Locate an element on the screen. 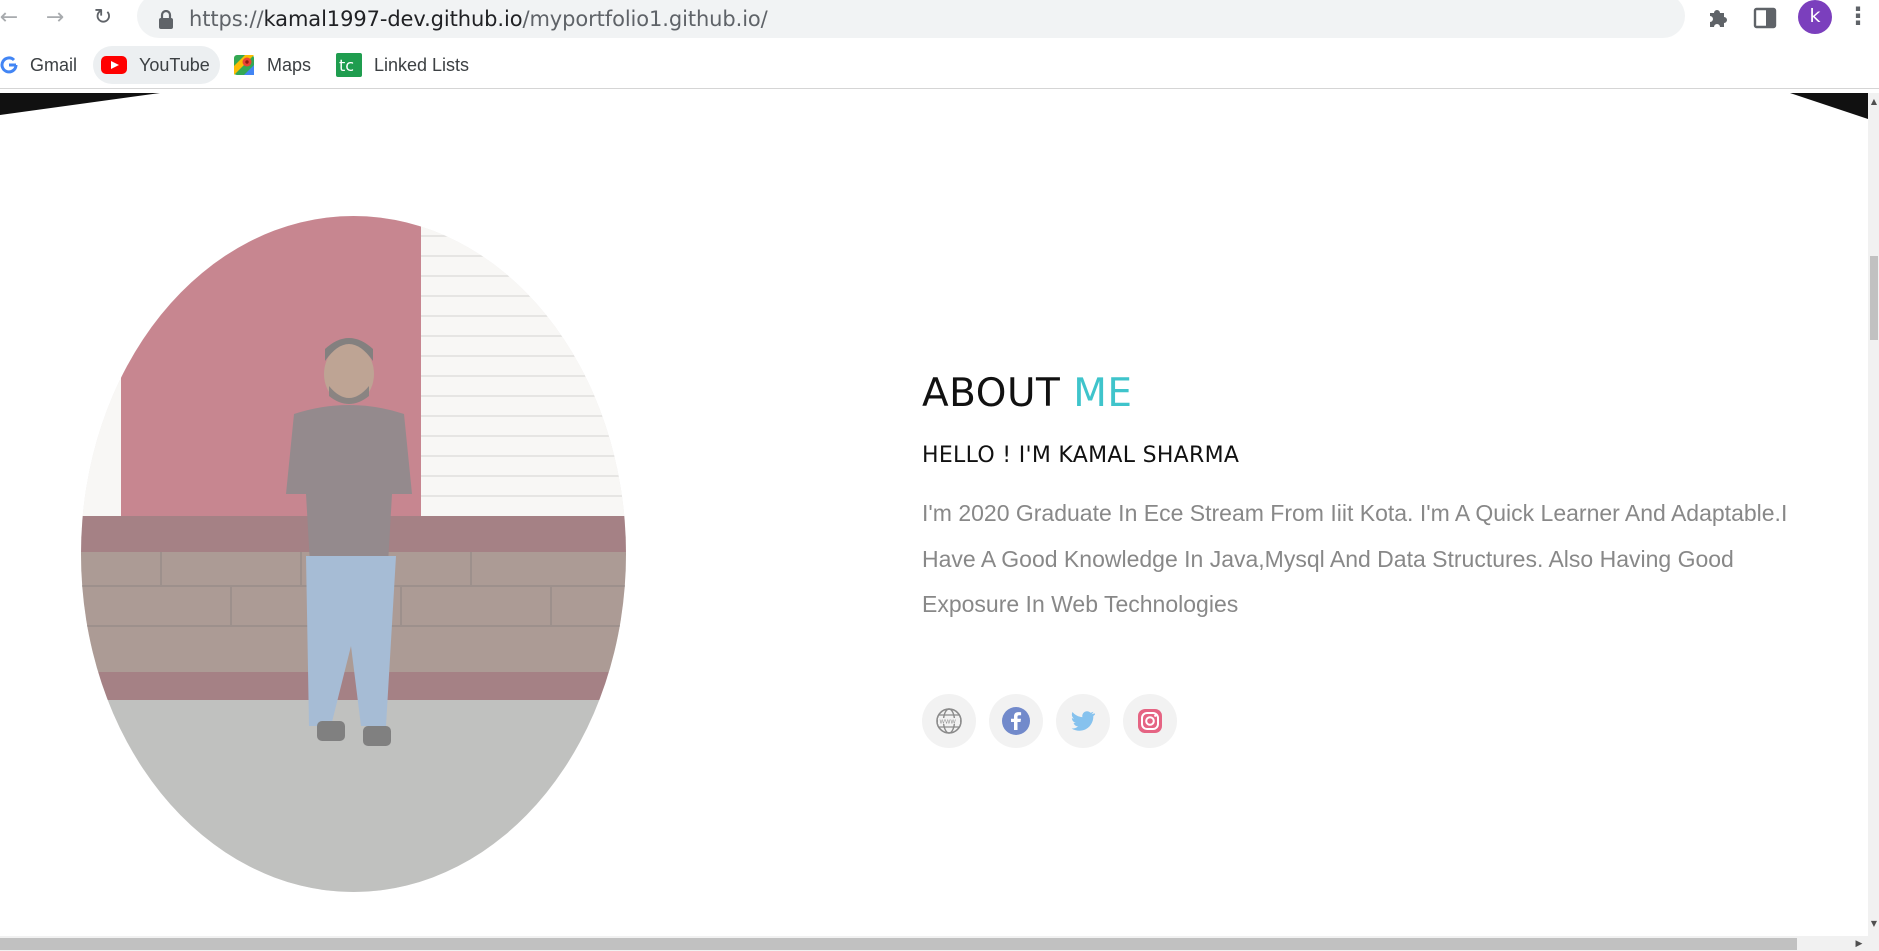 The image size is (1879, 951). social-facebook-link is located at coordinates (1016, 721).